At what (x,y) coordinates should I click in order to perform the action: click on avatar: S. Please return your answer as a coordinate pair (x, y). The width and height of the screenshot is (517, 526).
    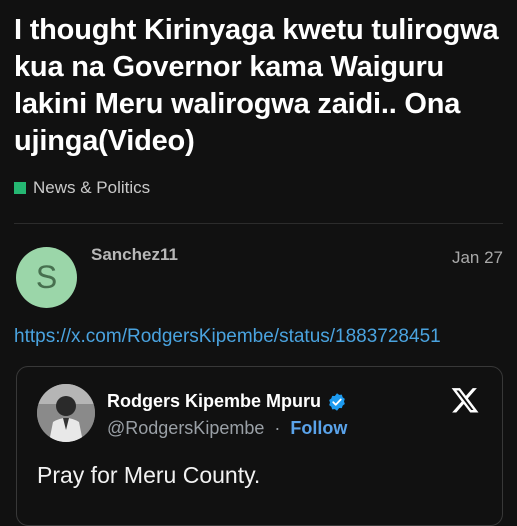
    Looking at the image, I should click on (46, 277).